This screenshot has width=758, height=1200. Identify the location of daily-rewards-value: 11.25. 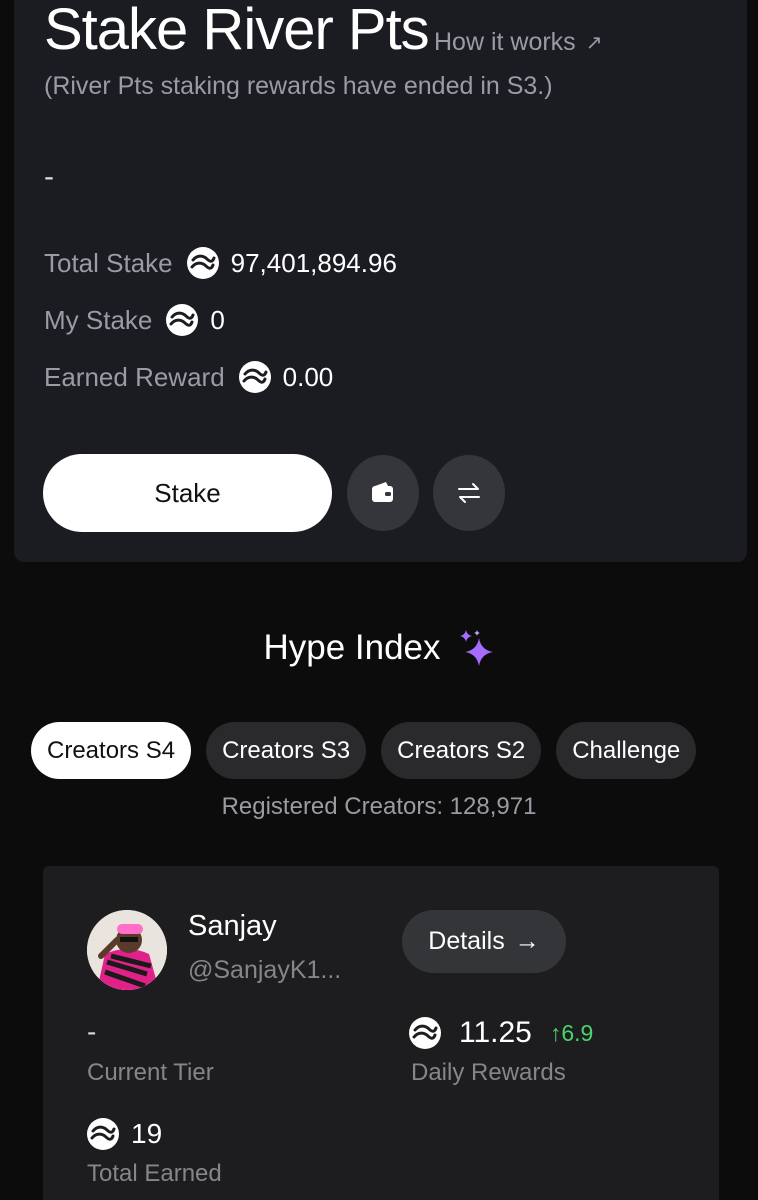
(495, 1032).